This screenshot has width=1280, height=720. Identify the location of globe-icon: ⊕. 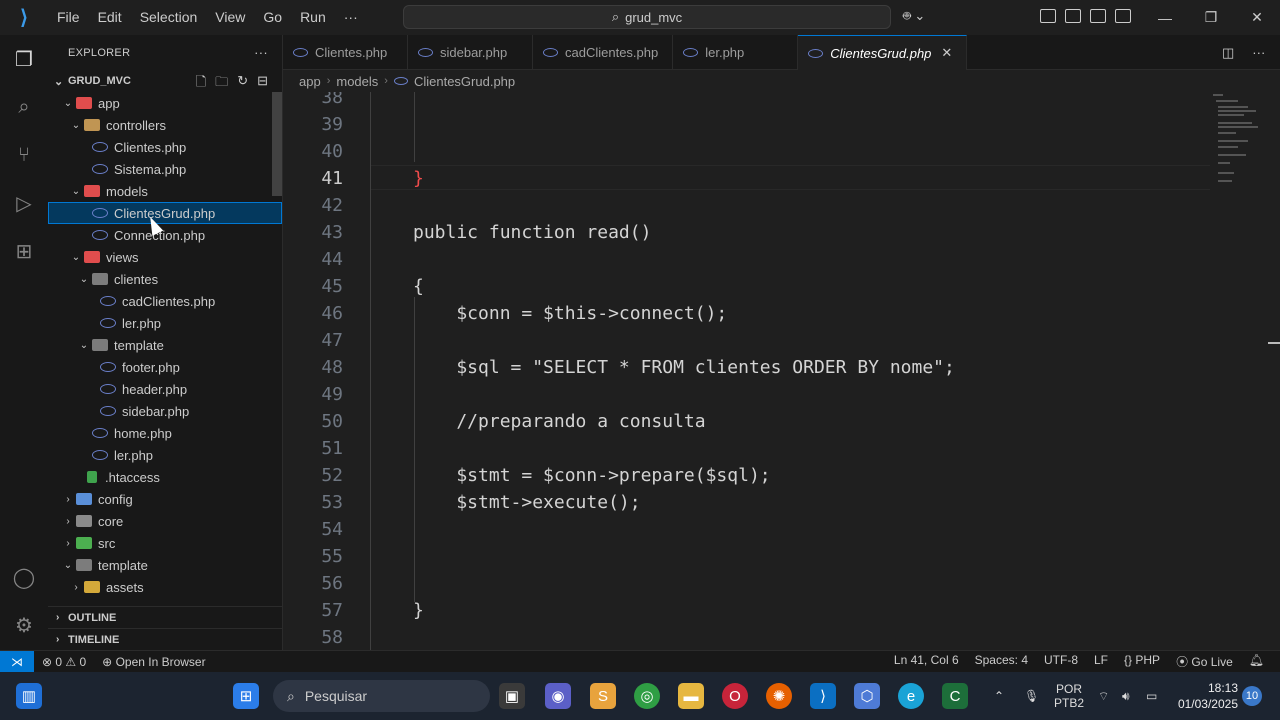
(109, 661).